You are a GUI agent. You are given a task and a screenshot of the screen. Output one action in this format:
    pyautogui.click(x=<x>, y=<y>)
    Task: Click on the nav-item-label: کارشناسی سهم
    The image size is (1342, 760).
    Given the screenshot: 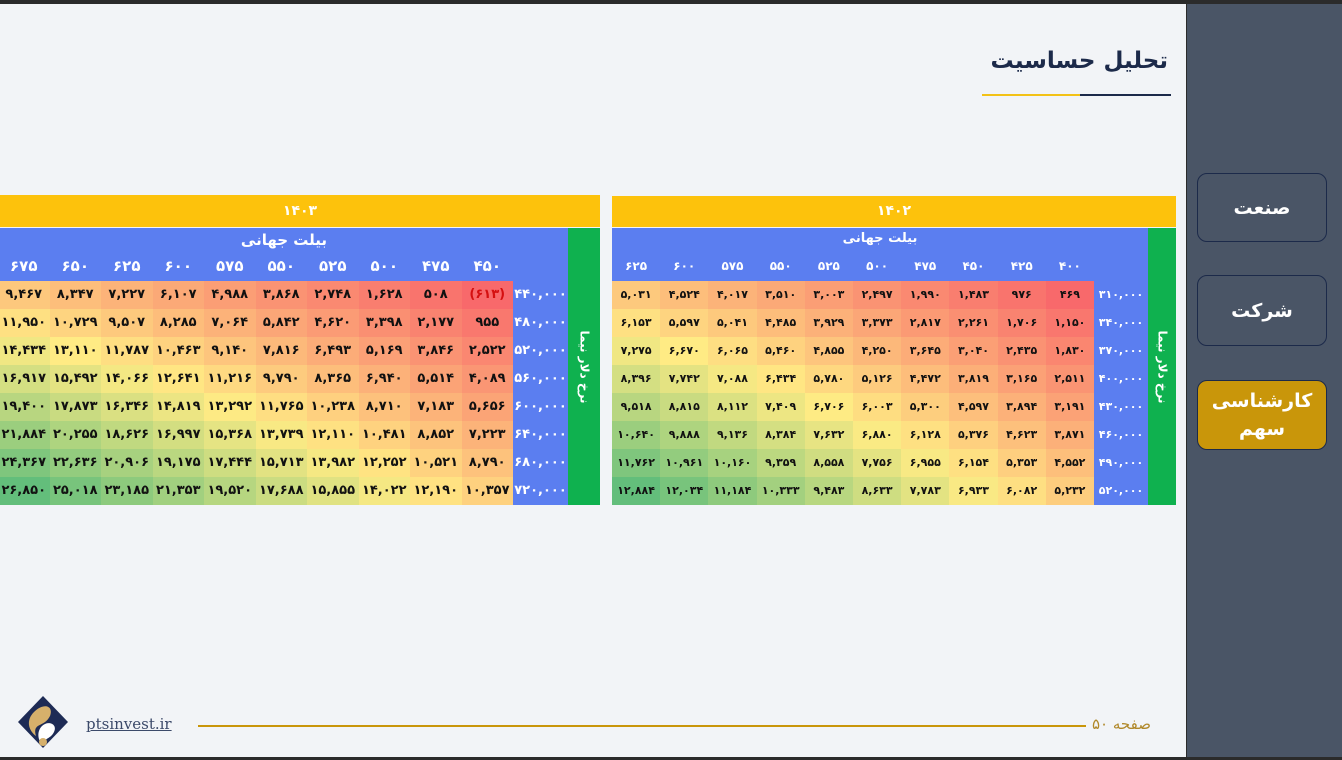 What is the action you would take?
    pyautogui.click(x=1262, y=415)
    